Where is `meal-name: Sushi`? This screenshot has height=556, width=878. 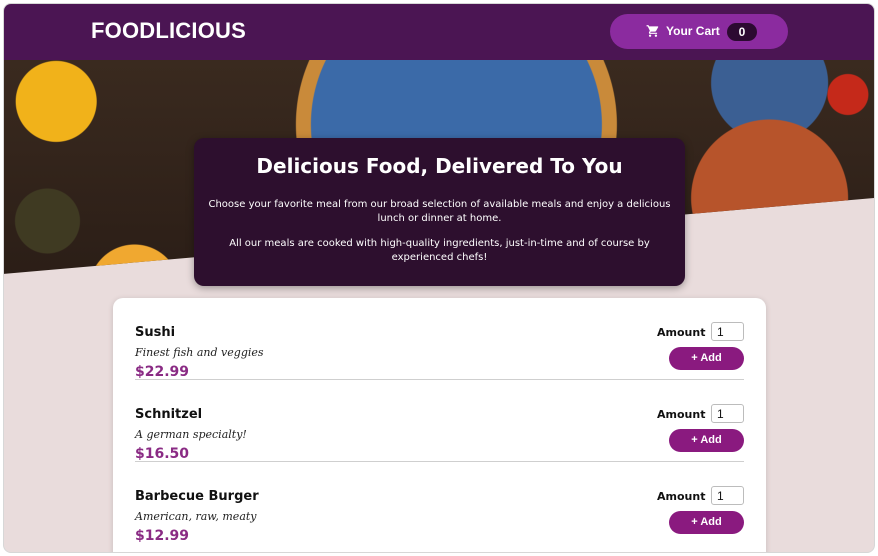
meal-name: Sushi is located at coordinates (155, 332).